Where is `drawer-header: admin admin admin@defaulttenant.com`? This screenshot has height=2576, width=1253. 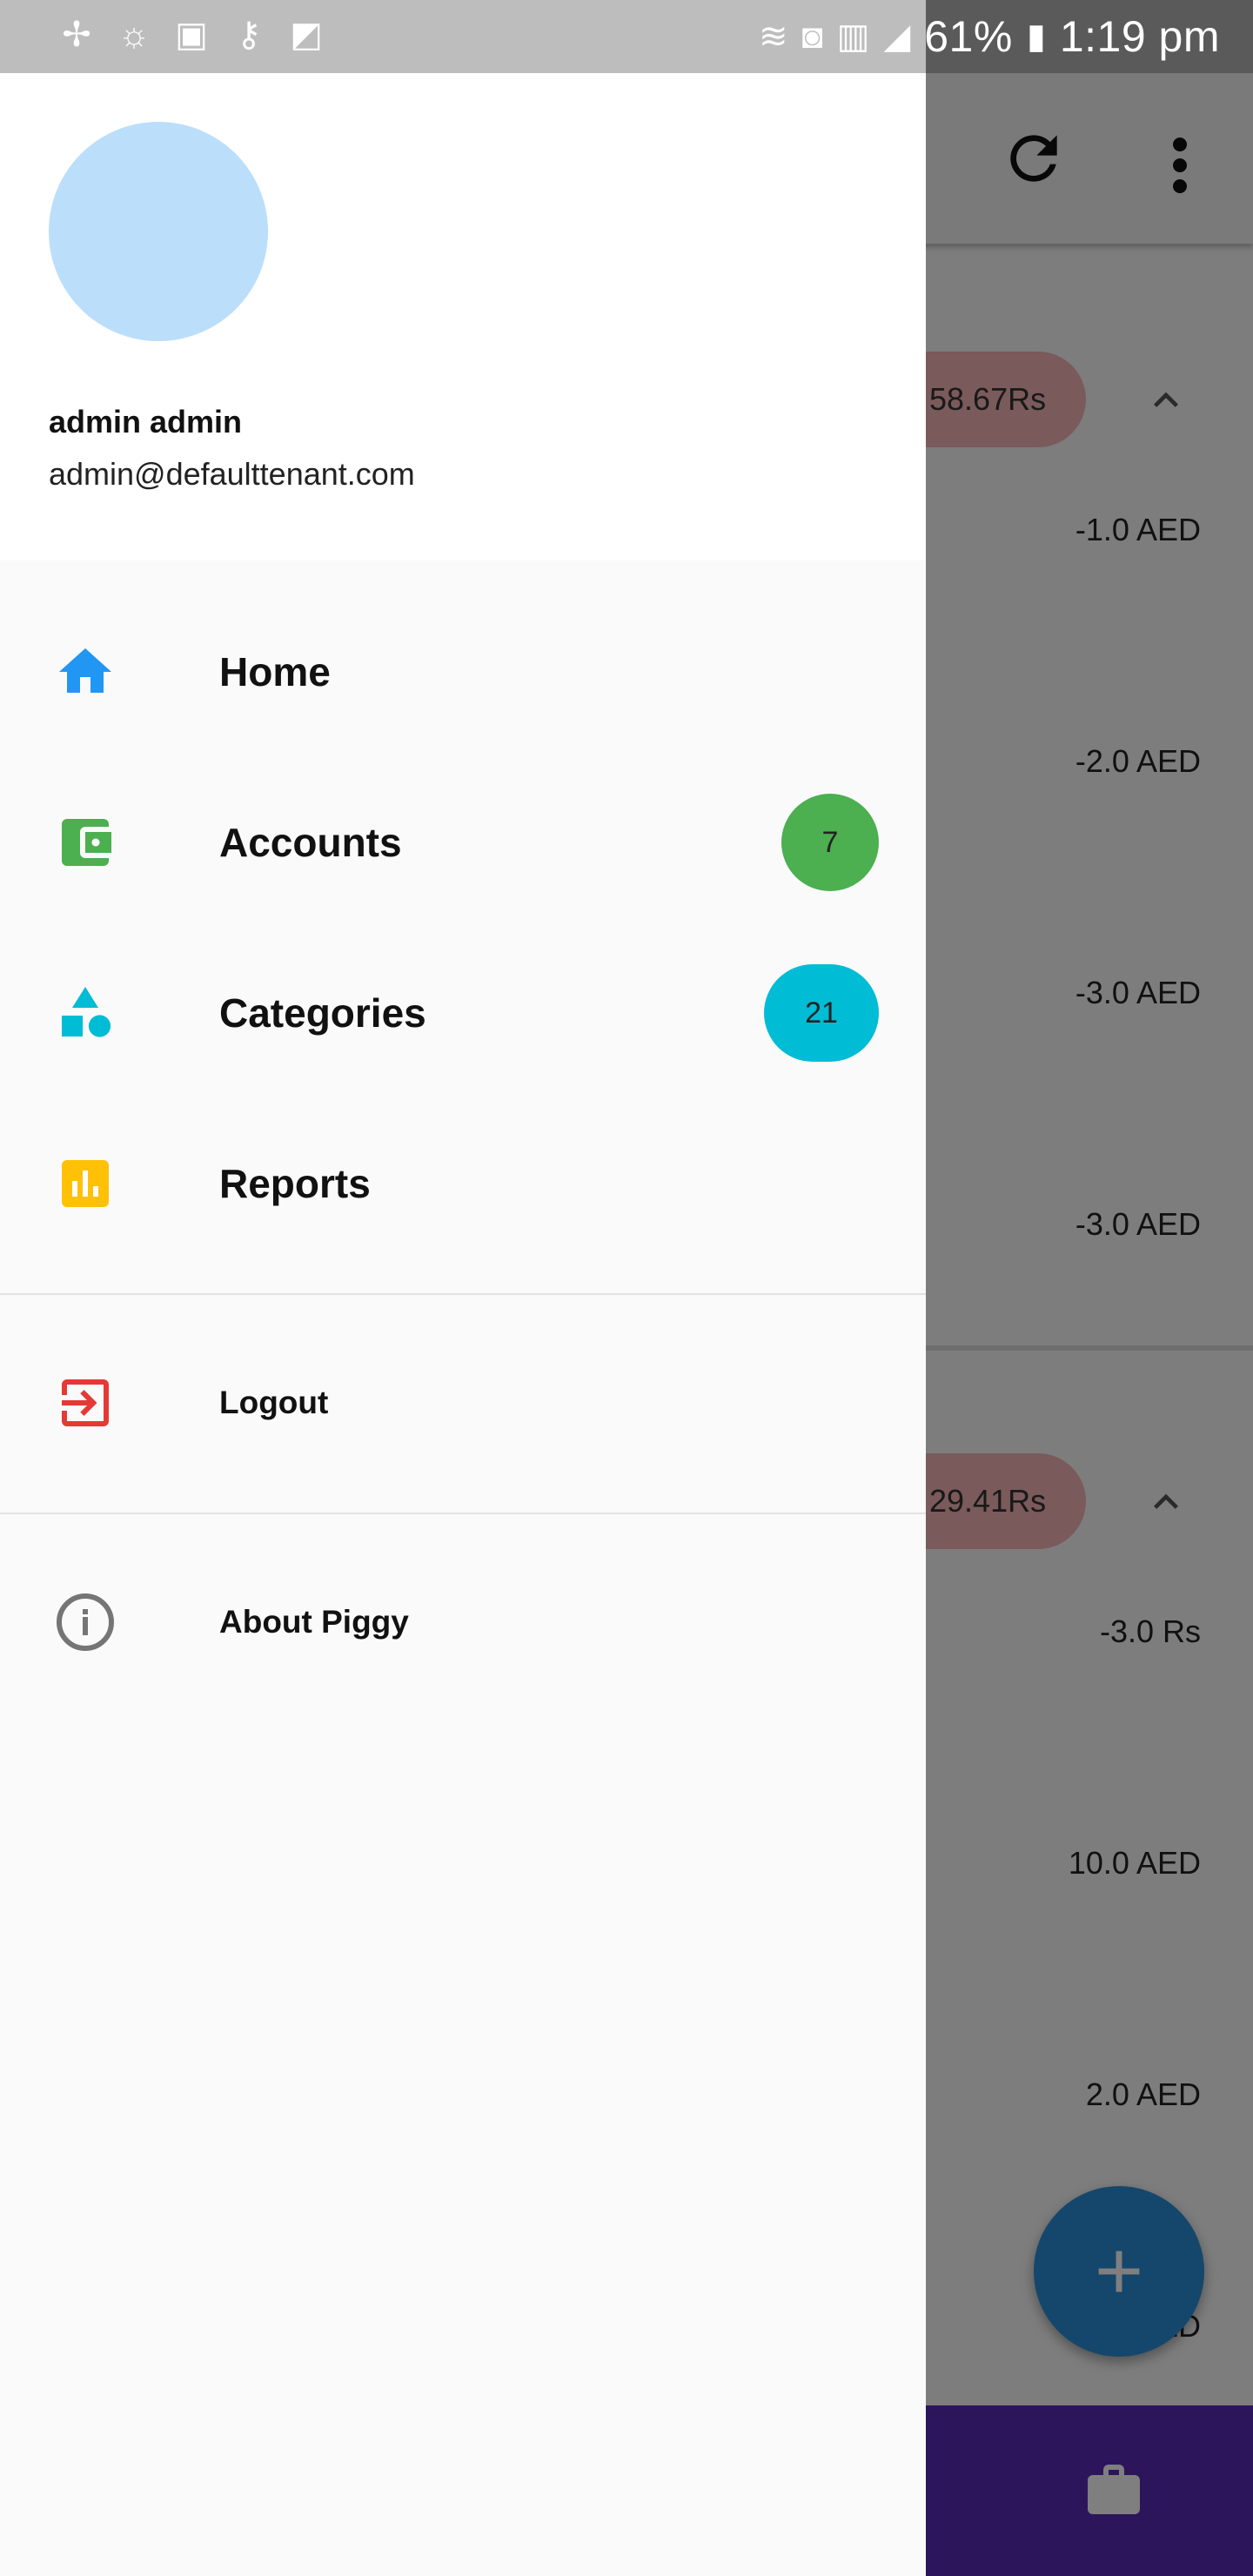 drawer-header: admin admin admin@defaulttenant.com is located at coordinates (463, 316).